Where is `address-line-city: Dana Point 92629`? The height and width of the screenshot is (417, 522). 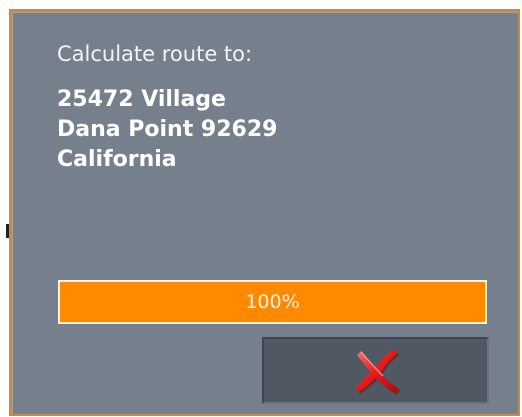
address-line-city: Dana Point 92629 is located at coordinates (167, 129).